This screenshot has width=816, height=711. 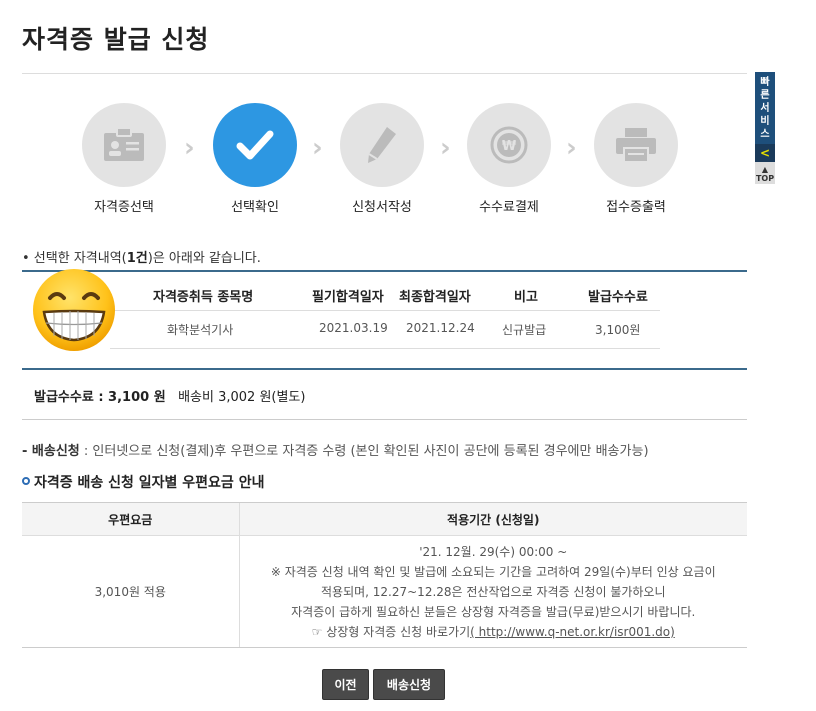 What do you see at coordinates (440, 328) in the screenshot?
I see `final-date-cell: 2021.12.24` at bounding box center [440, 328].